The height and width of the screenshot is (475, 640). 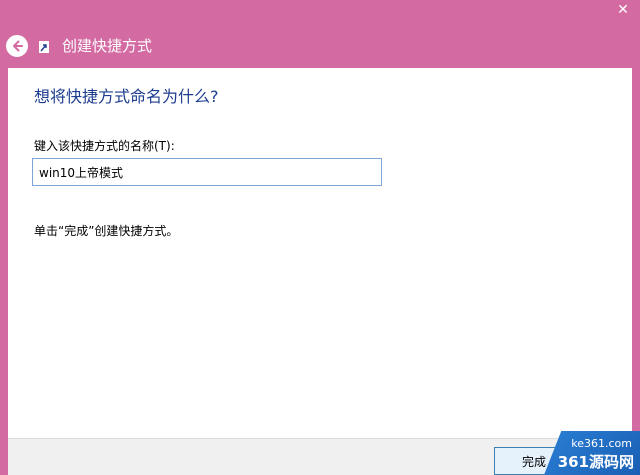 What do you see at coordinates (126, 96) in the screenshot?
I see `page-heading: 想将快捷方式命名为什么?` at bounding box center [126, 96].